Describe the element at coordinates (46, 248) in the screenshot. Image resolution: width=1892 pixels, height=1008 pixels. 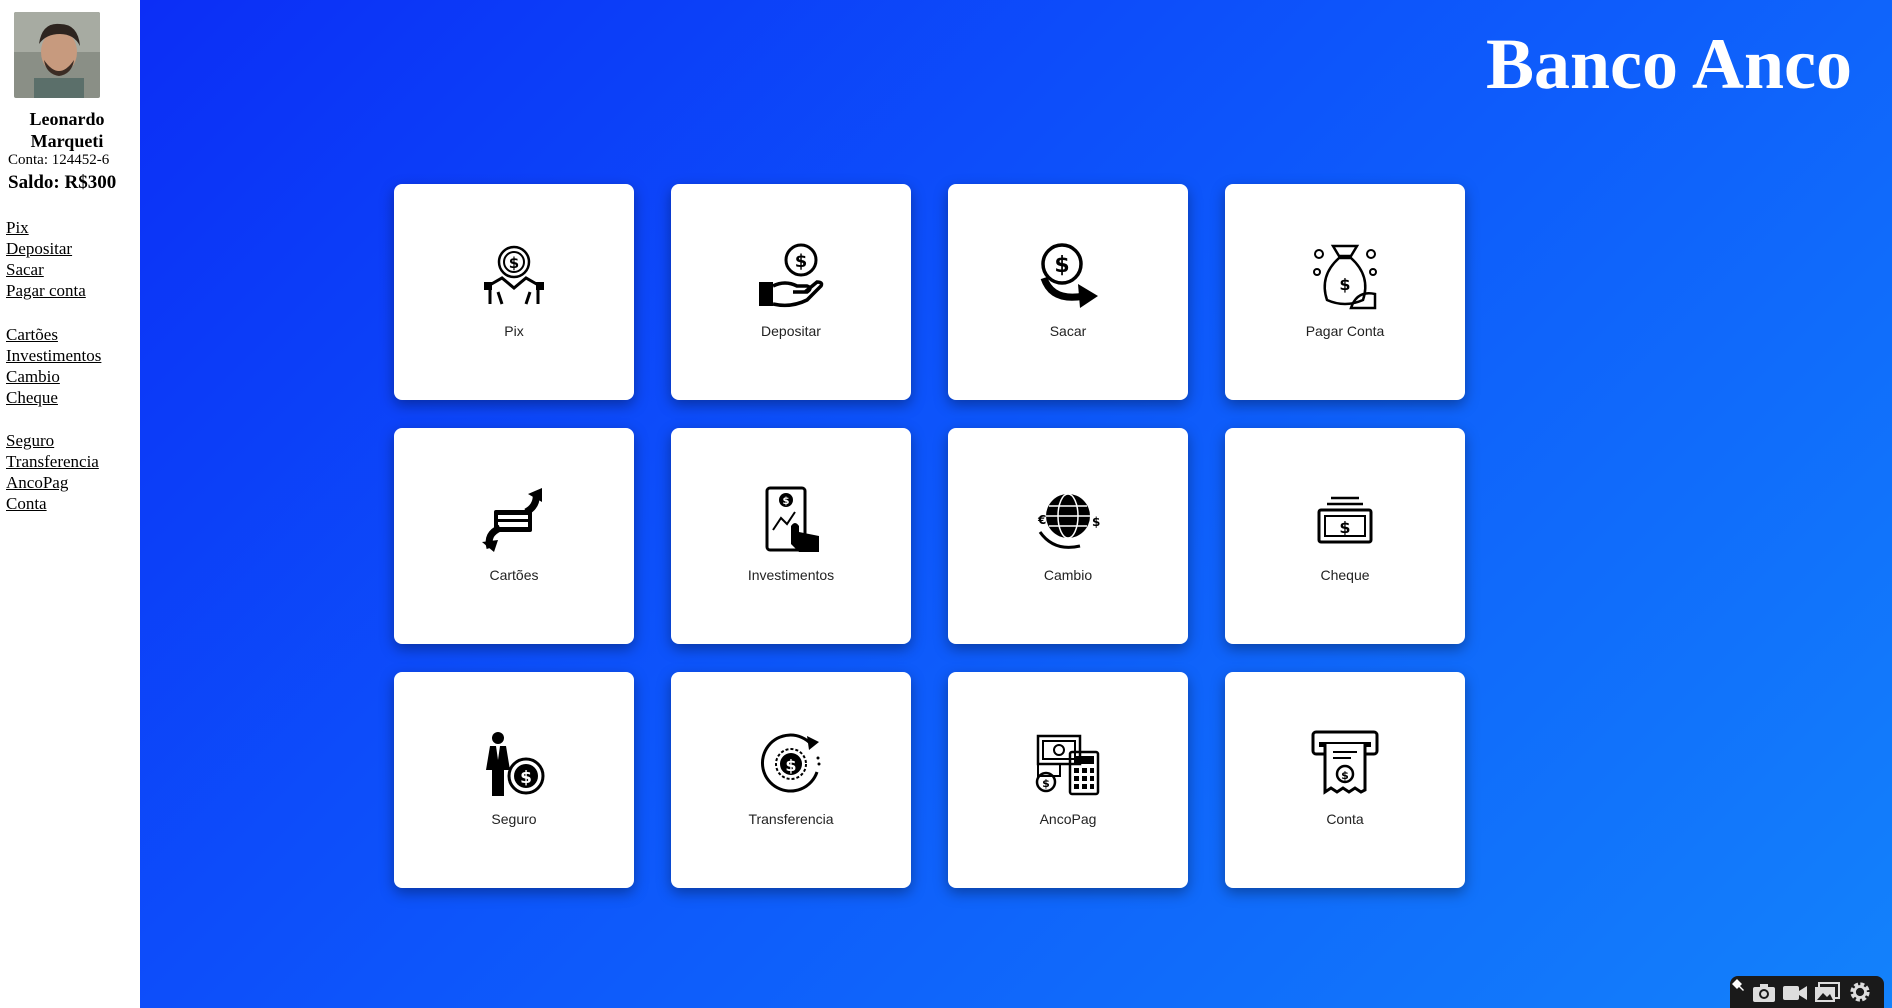
I see `nav-link-depositar: Depositar` at that location.